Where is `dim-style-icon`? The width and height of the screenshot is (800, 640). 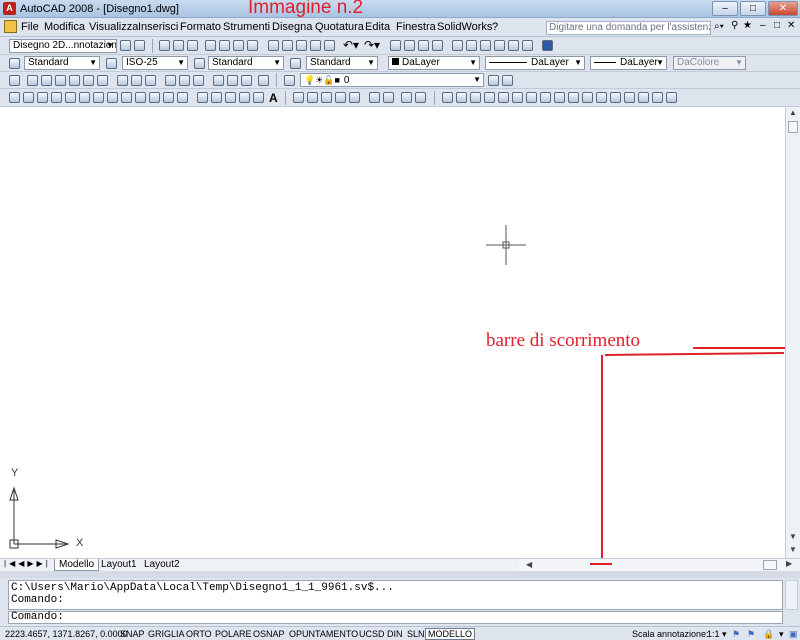
dim-style-icon is located at coordinates (111, 63).